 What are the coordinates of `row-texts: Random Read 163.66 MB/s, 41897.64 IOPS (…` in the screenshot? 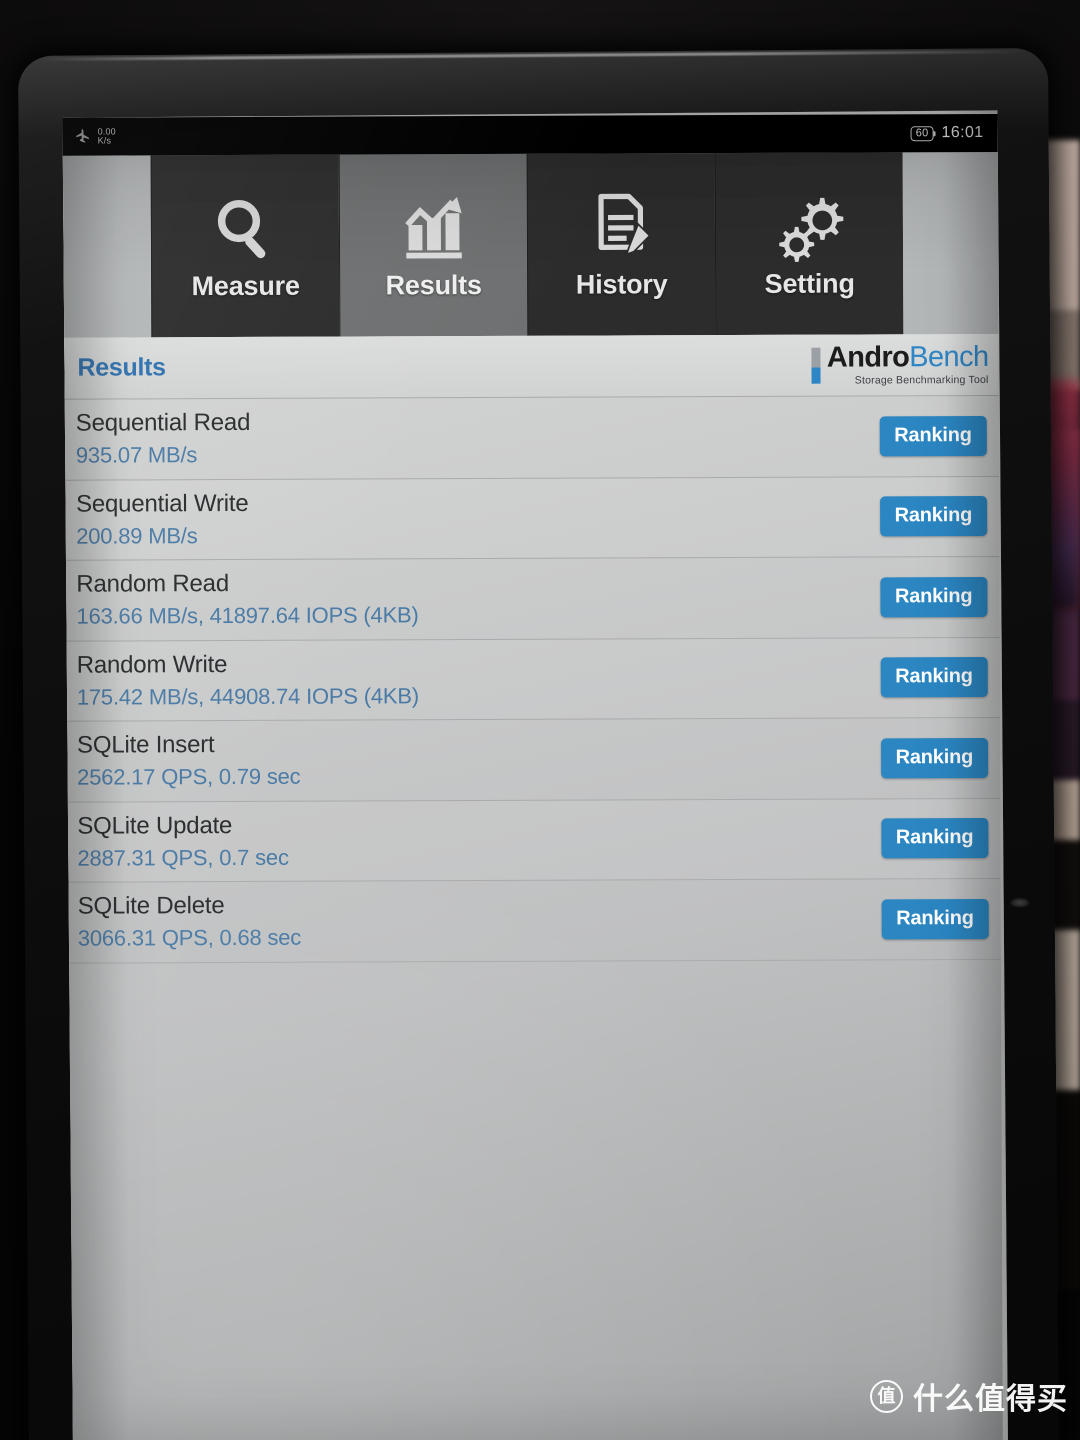 It's located at (247, 600).